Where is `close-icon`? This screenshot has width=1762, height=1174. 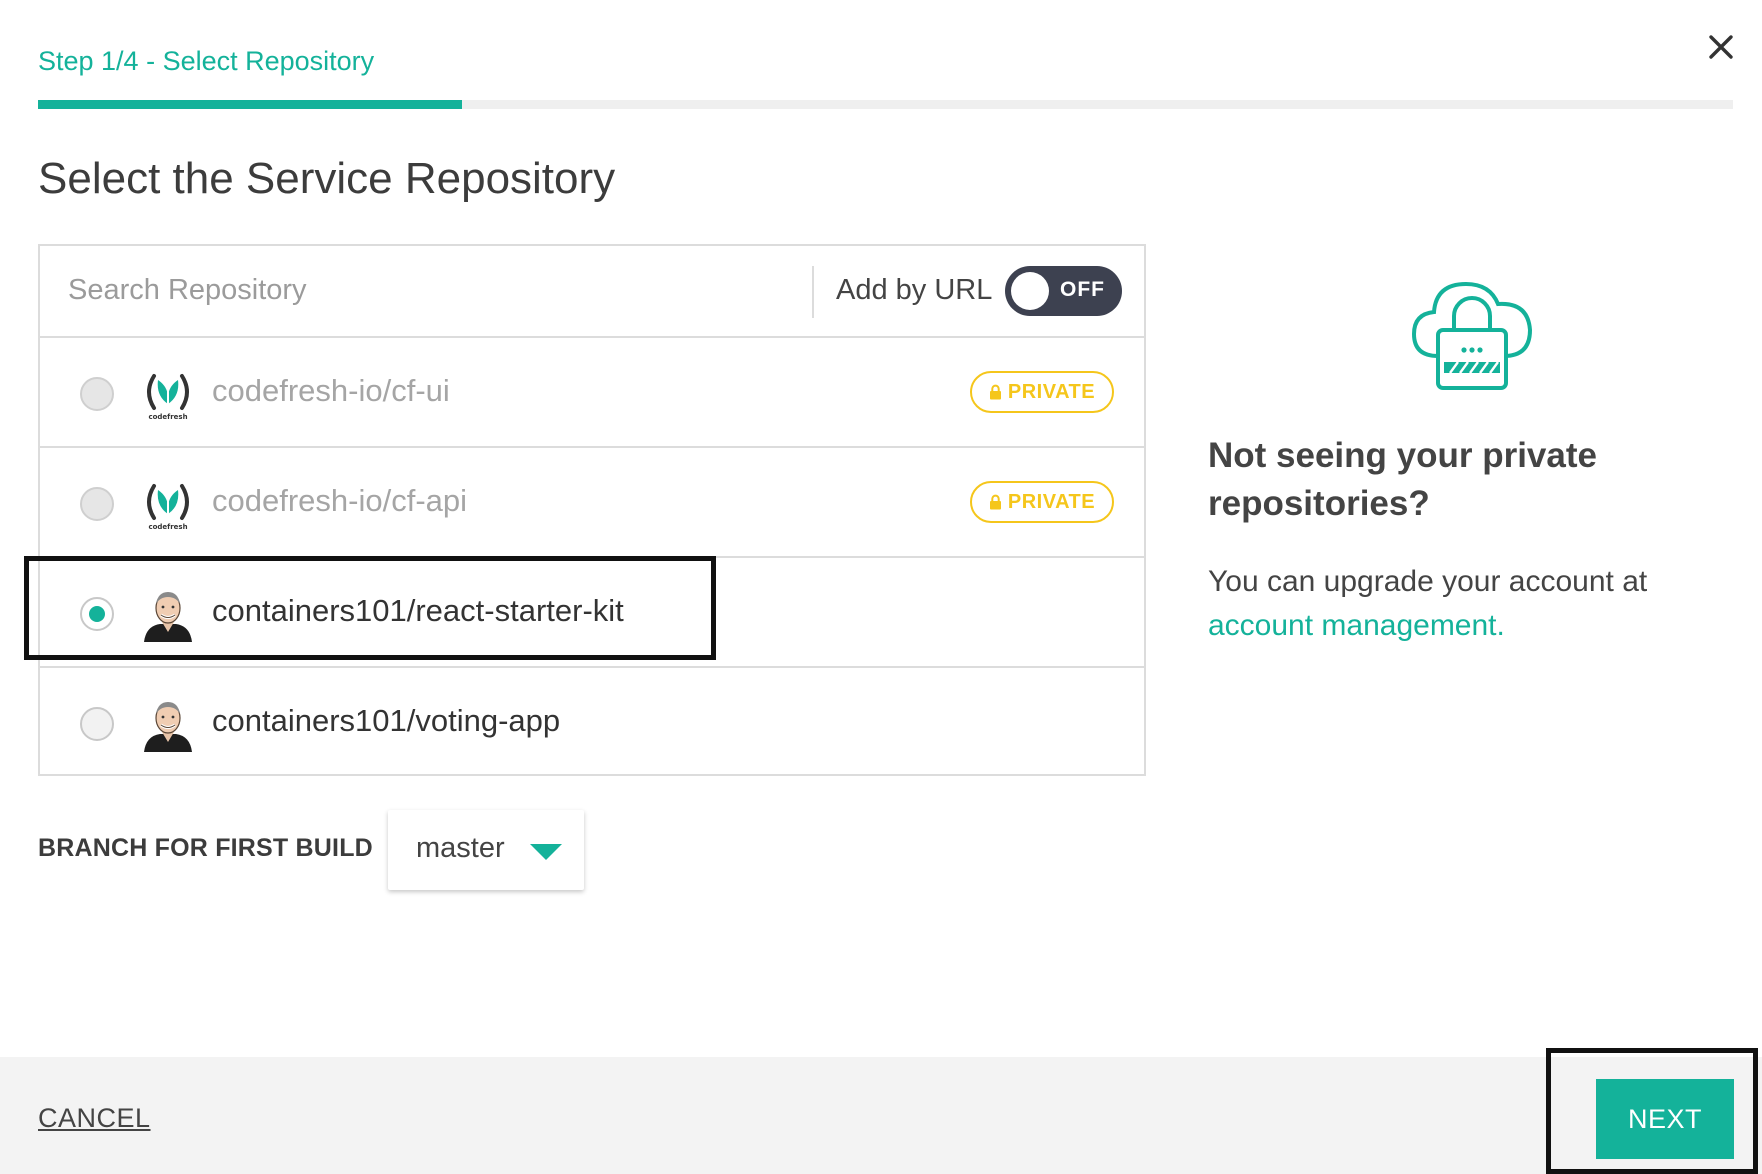 close-icon is located at coordinates (1721, 47).